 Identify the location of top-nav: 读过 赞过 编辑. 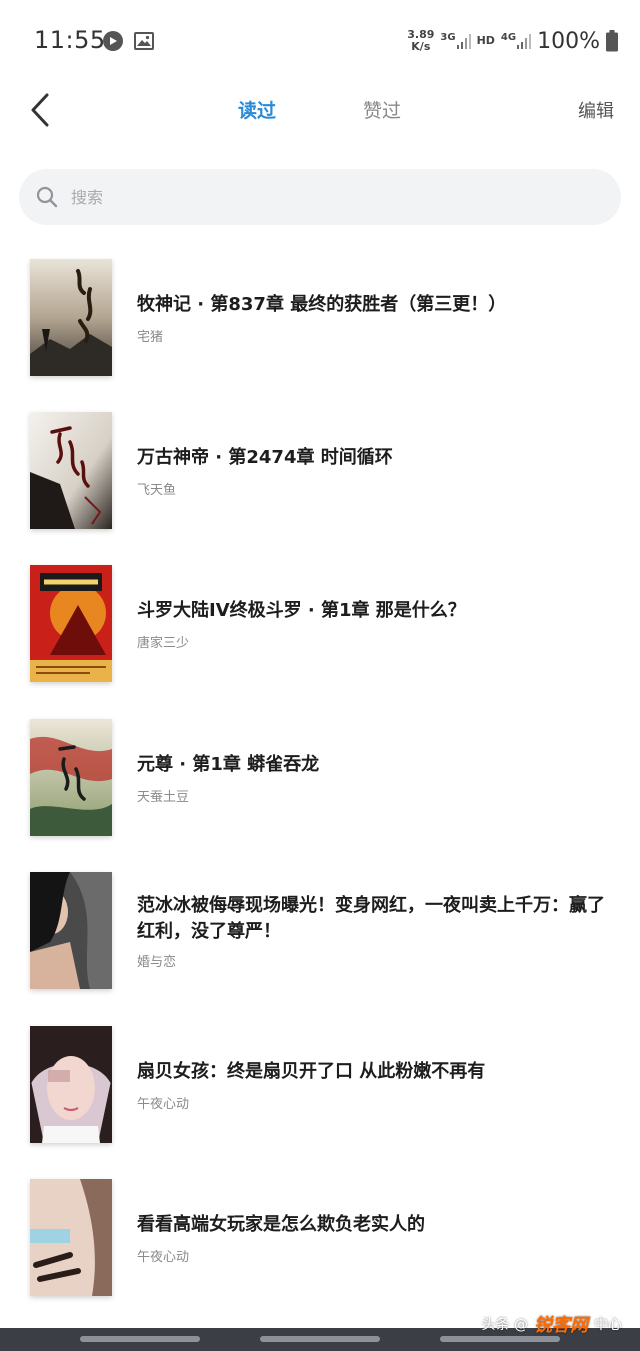
(320, 110).